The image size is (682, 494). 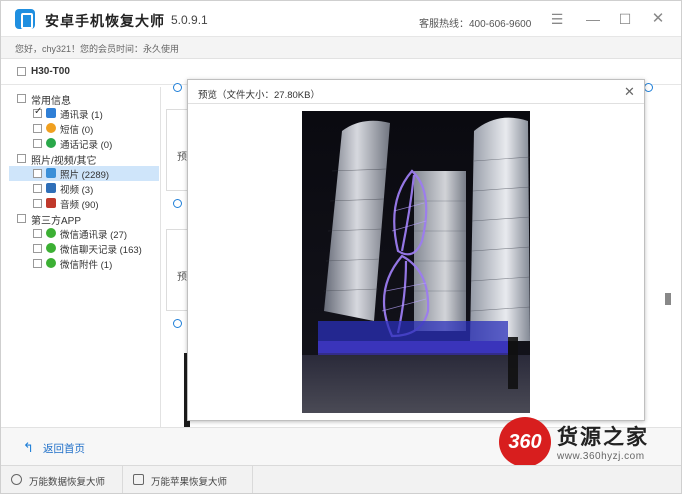 I want to click on dialog-title: 预览（文件大小：27.80KB）, so click(x=259, y=95).